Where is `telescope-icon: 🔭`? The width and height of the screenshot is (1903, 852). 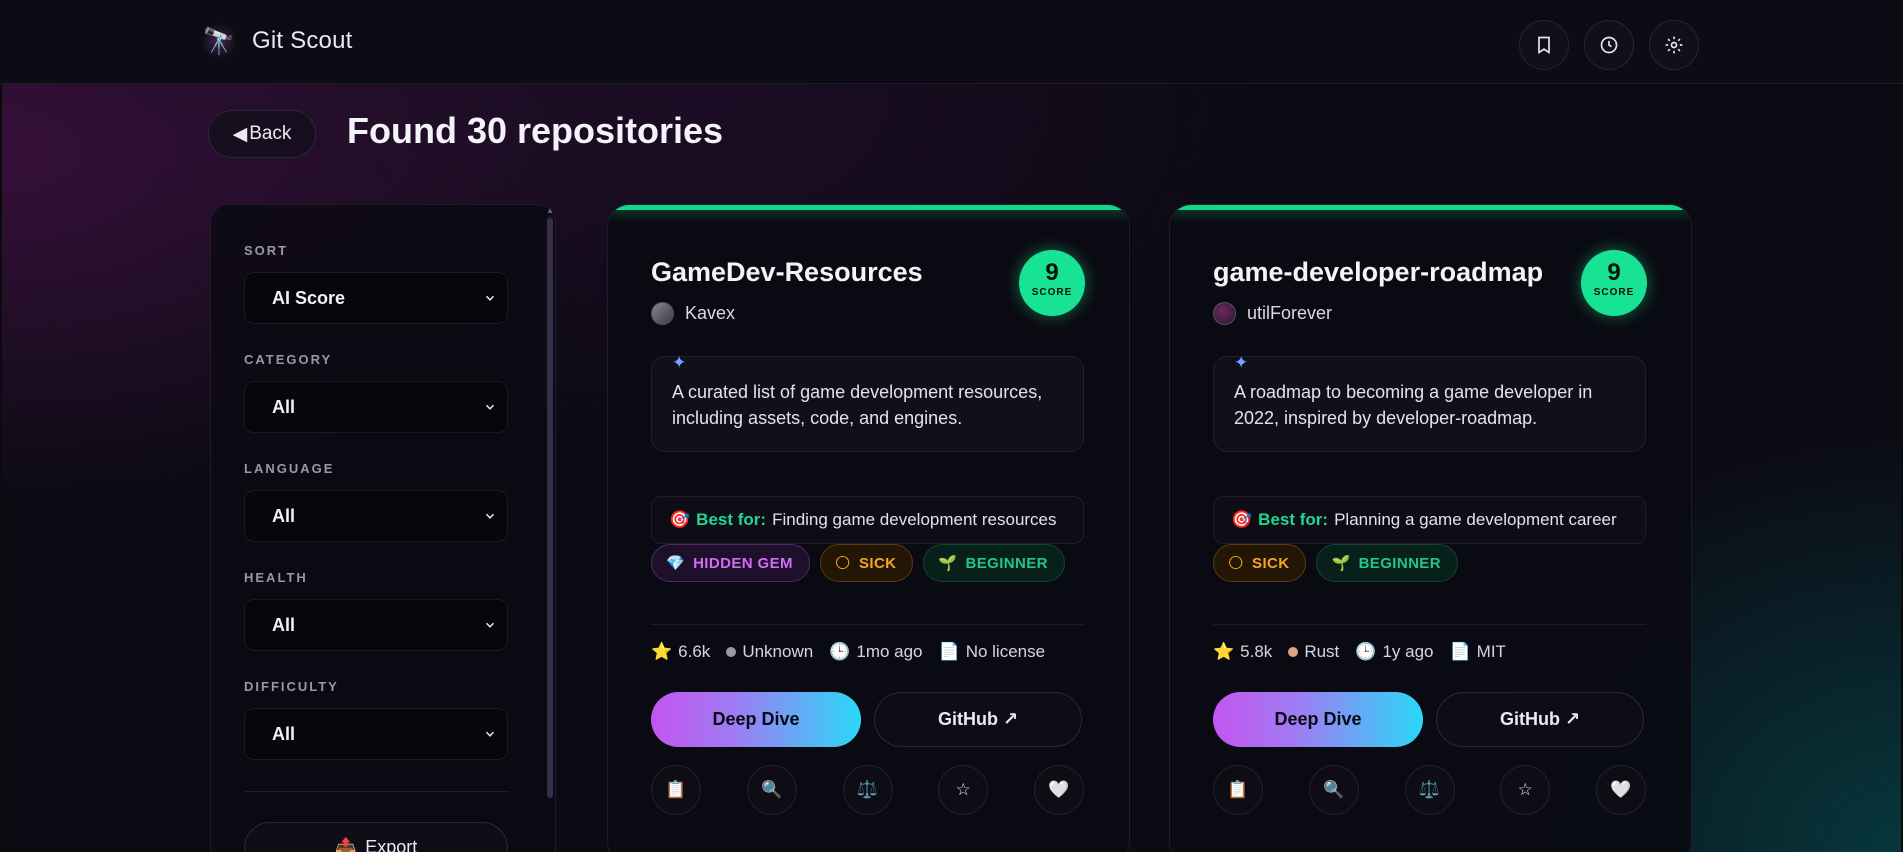 telescope-icon: 🔭 is located at coordinates (219, 41).